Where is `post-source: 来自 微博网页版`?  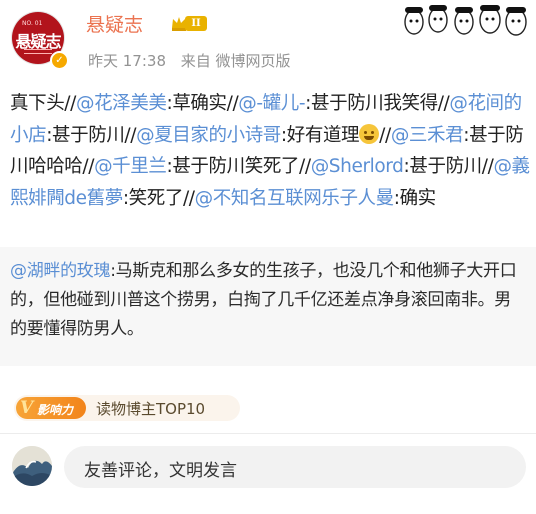 post-source: 来自 微博网页版 is located at coordinates (235, 61).